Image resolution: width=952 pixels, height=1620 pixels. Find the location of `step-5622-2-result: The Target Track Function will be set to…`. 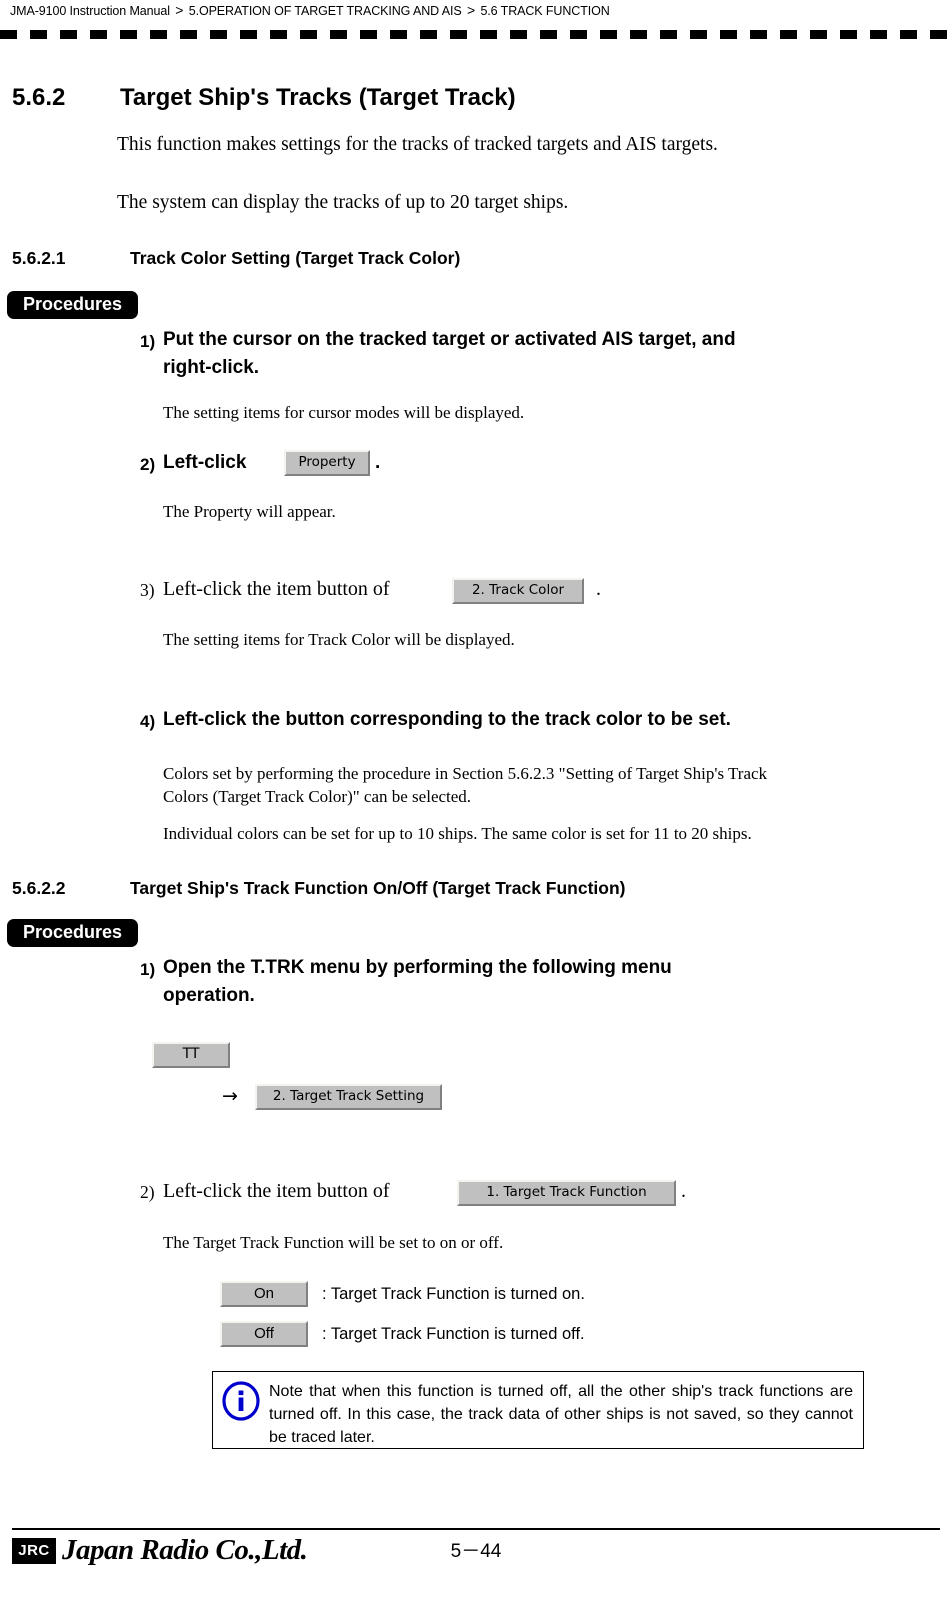

step-5622-2-result: The Target Track Function will be set to… is located at coordinates (333, 1242).